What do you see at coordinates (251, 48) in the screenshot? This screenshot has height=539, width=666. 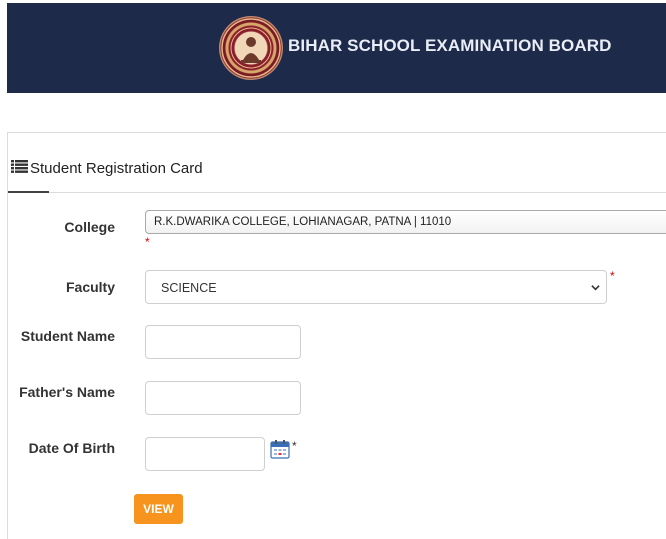 I see `bseb-seal-logo` at bounding box center [251, 48].